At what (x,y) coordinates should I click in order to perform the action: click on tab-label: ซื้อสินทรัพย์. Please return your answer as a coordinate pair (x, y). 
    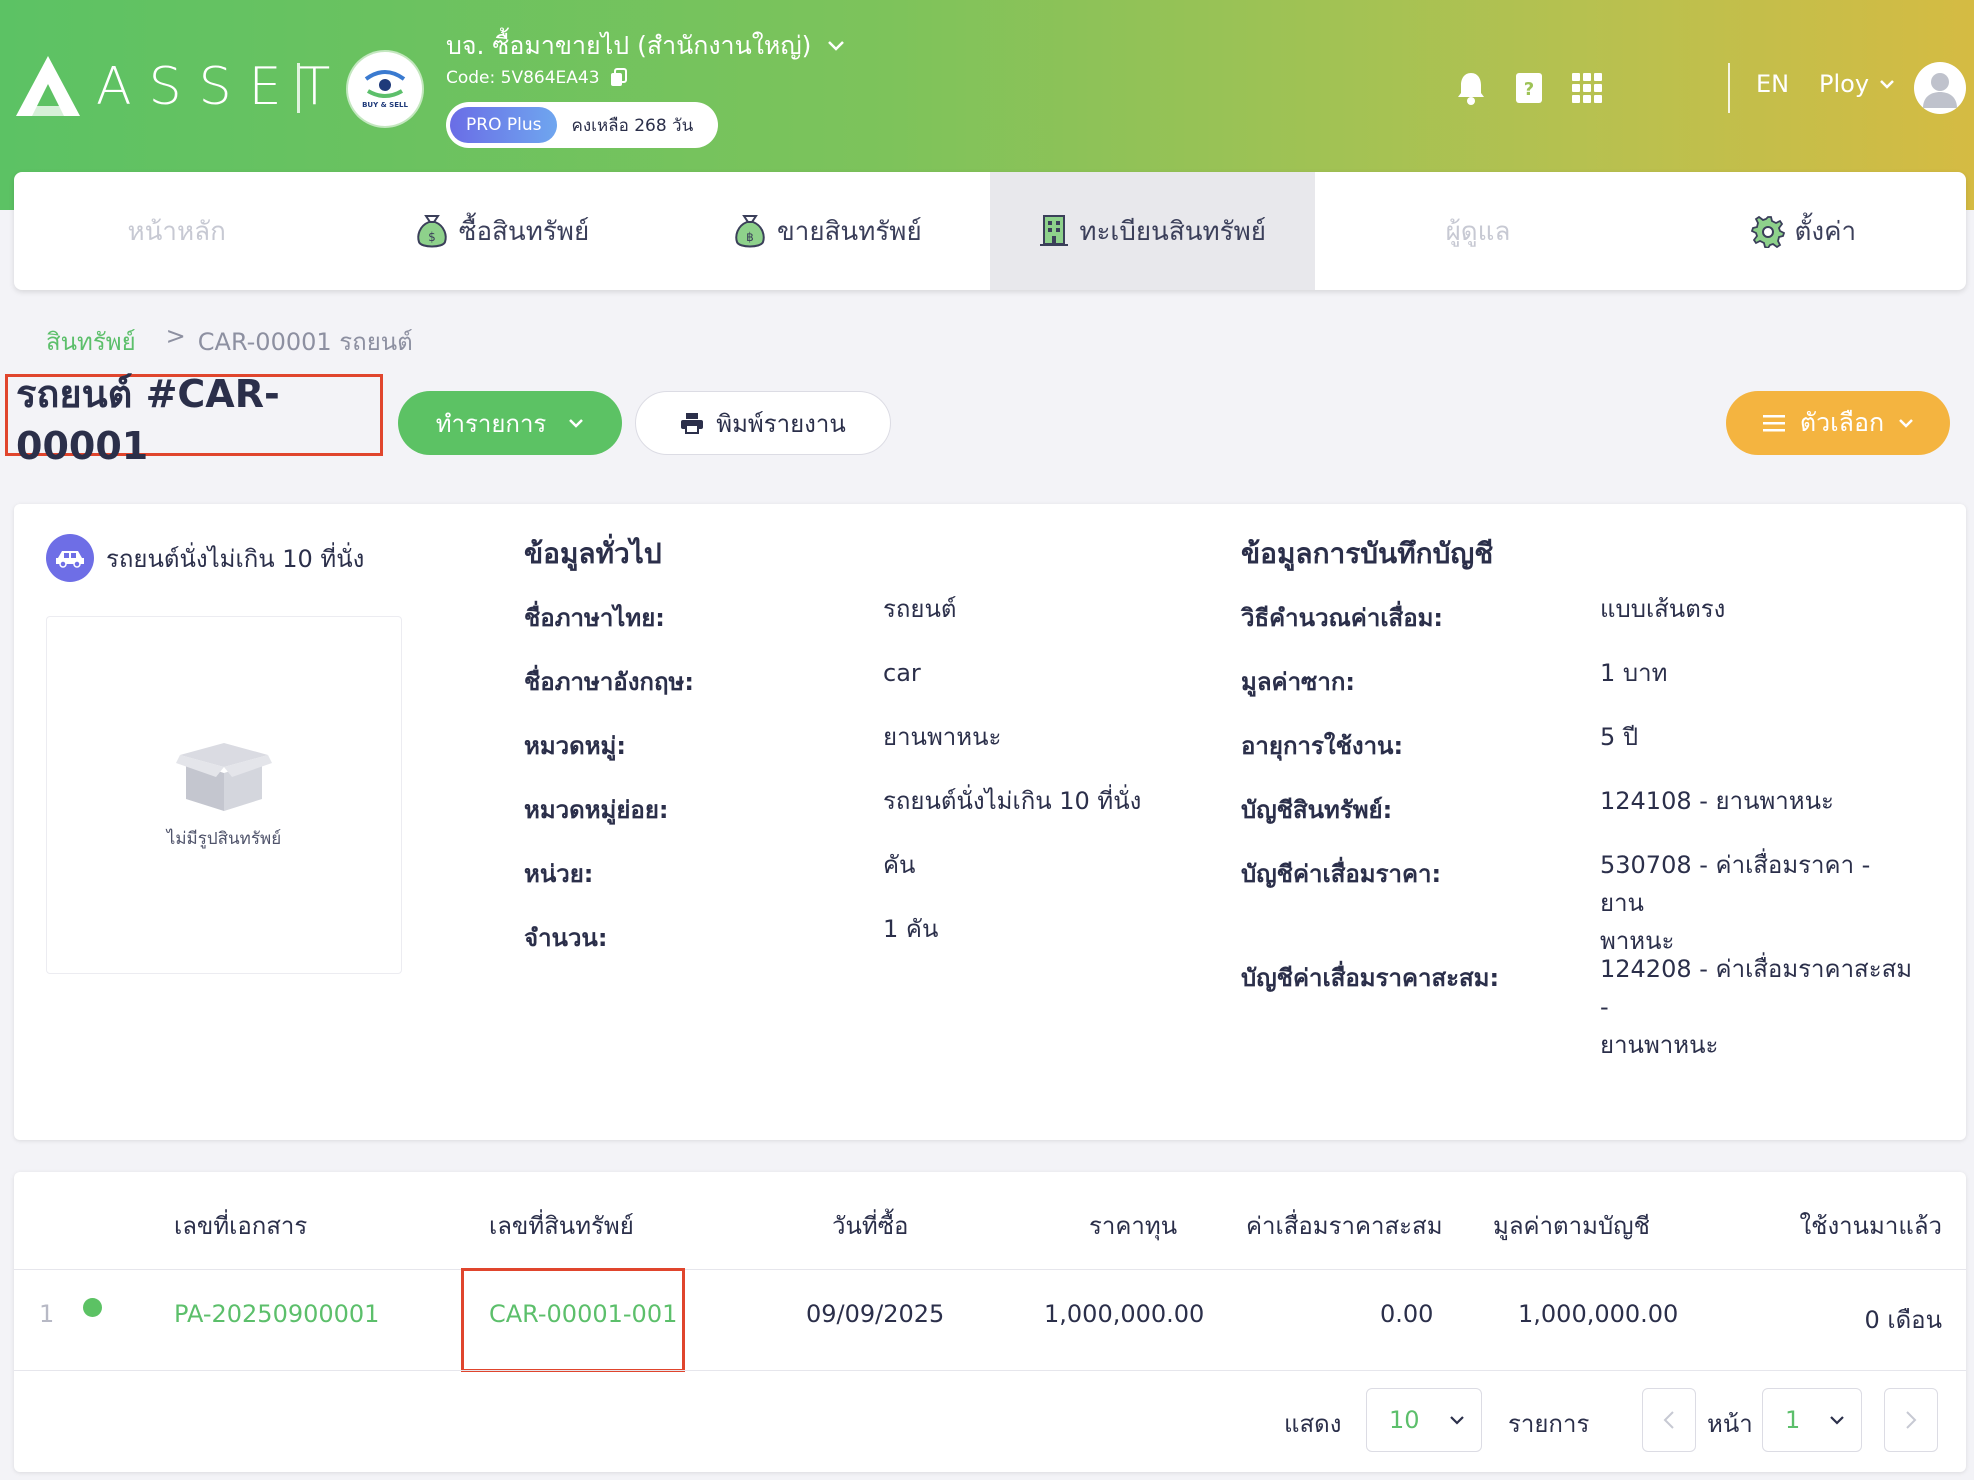
    Looking at the image, I should click on (524, 231).